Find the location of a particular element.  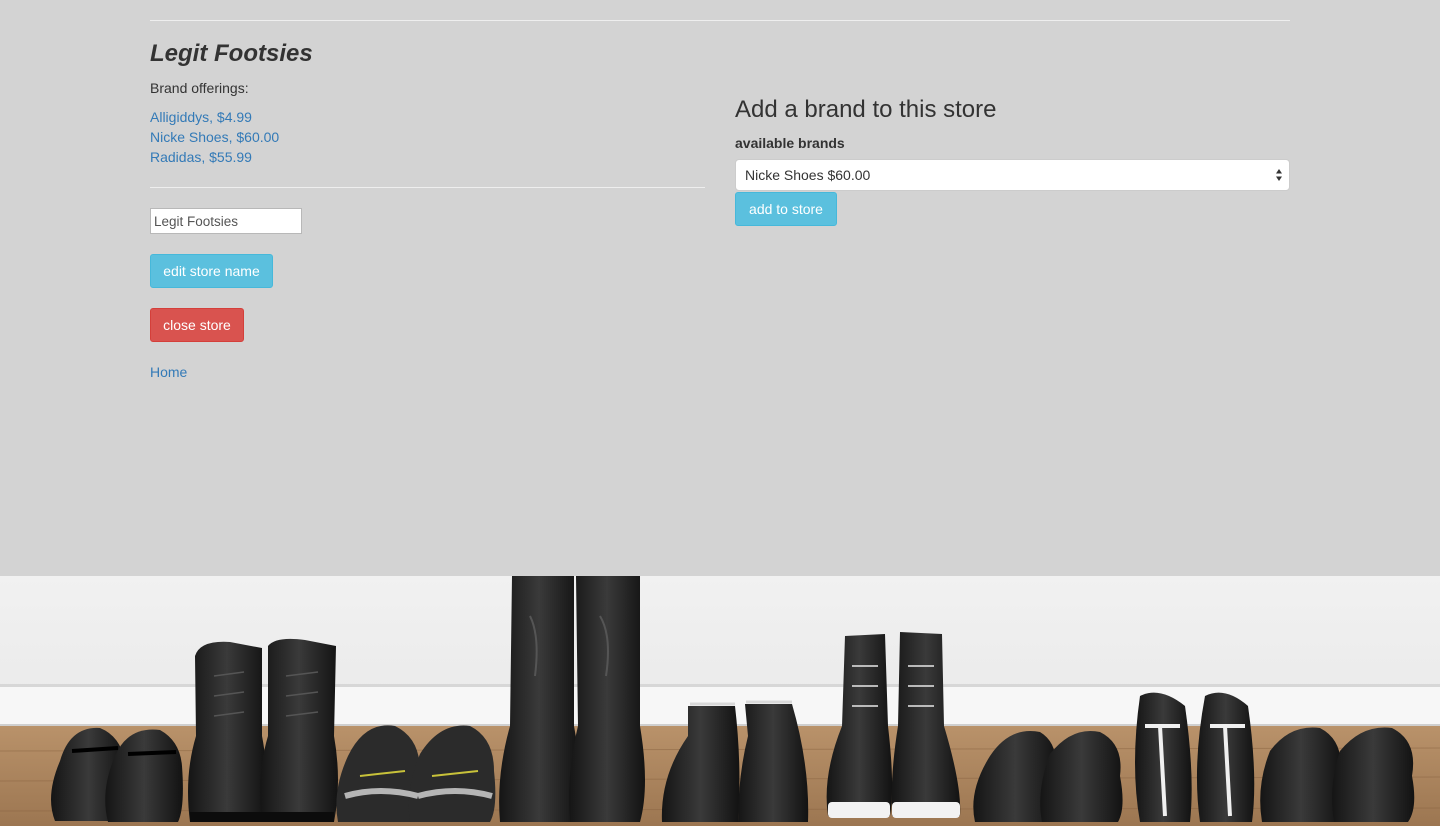

tall-boots is located at coordinates (572, 699).